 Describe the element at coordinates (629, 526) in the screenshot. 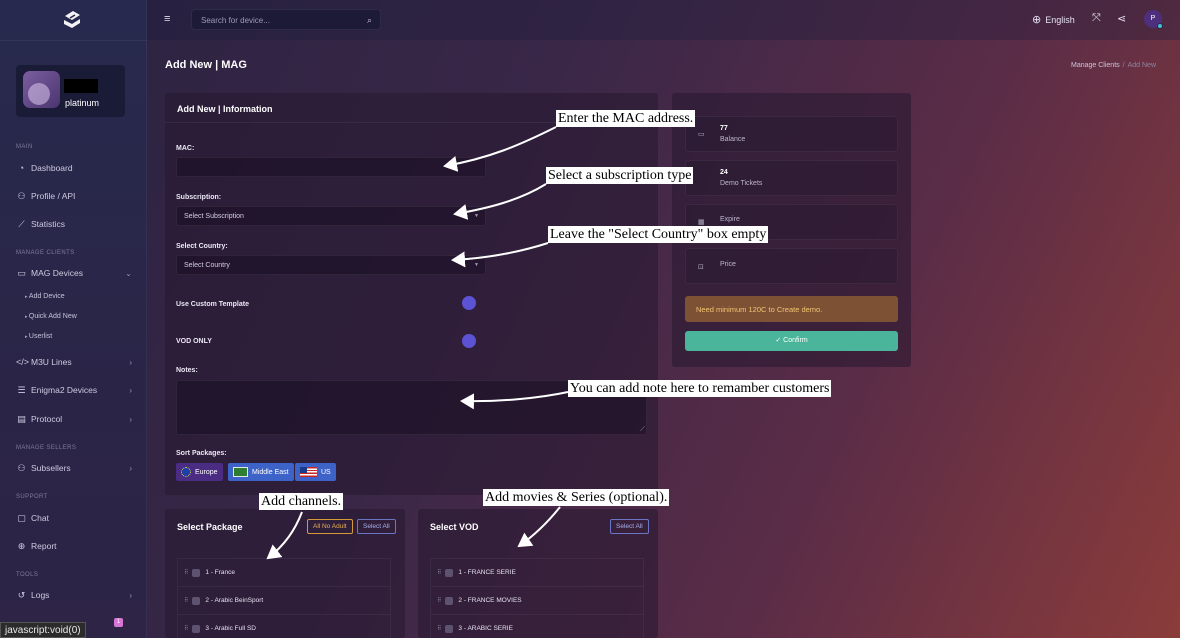

I see `select-all-vod-button: Select All` at that location.